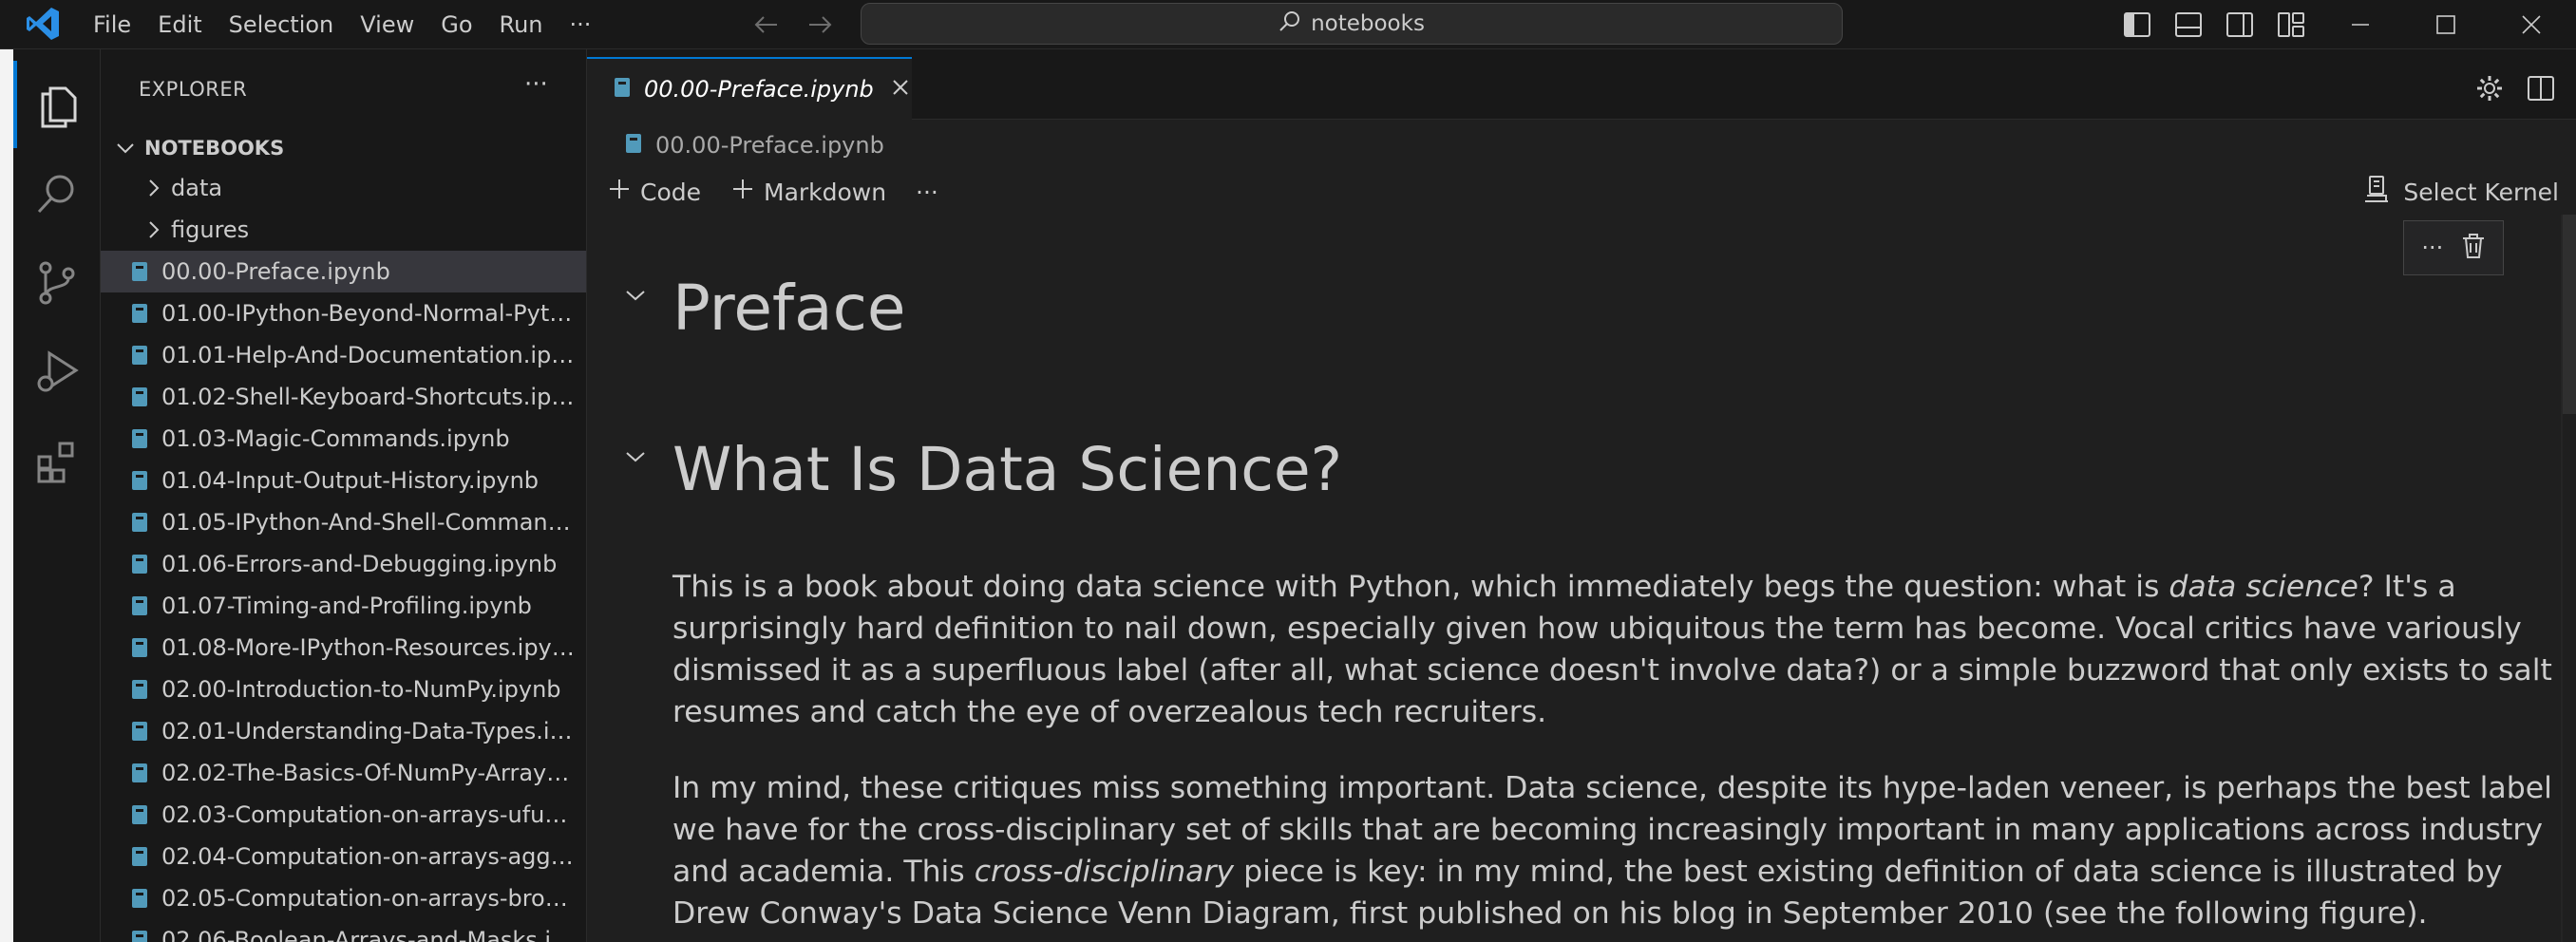 Image resolution: width=2576 pixels, height=942 pixels. What do you see at coordinates (1581, 84) in the screenshot?
I see `editor-tab-bar: 00.00-Preface.ipynb` at bounding box center [1581, 84].